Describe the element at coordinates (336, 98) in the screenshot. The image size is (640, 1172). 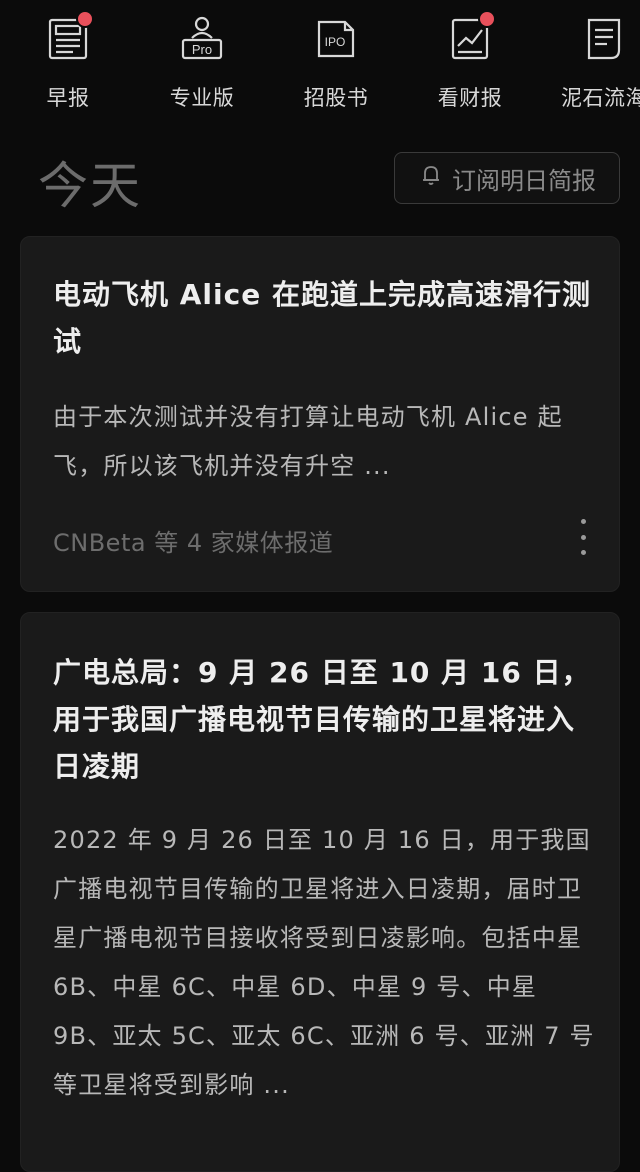
I see `nav-label: 招股书` at that location.